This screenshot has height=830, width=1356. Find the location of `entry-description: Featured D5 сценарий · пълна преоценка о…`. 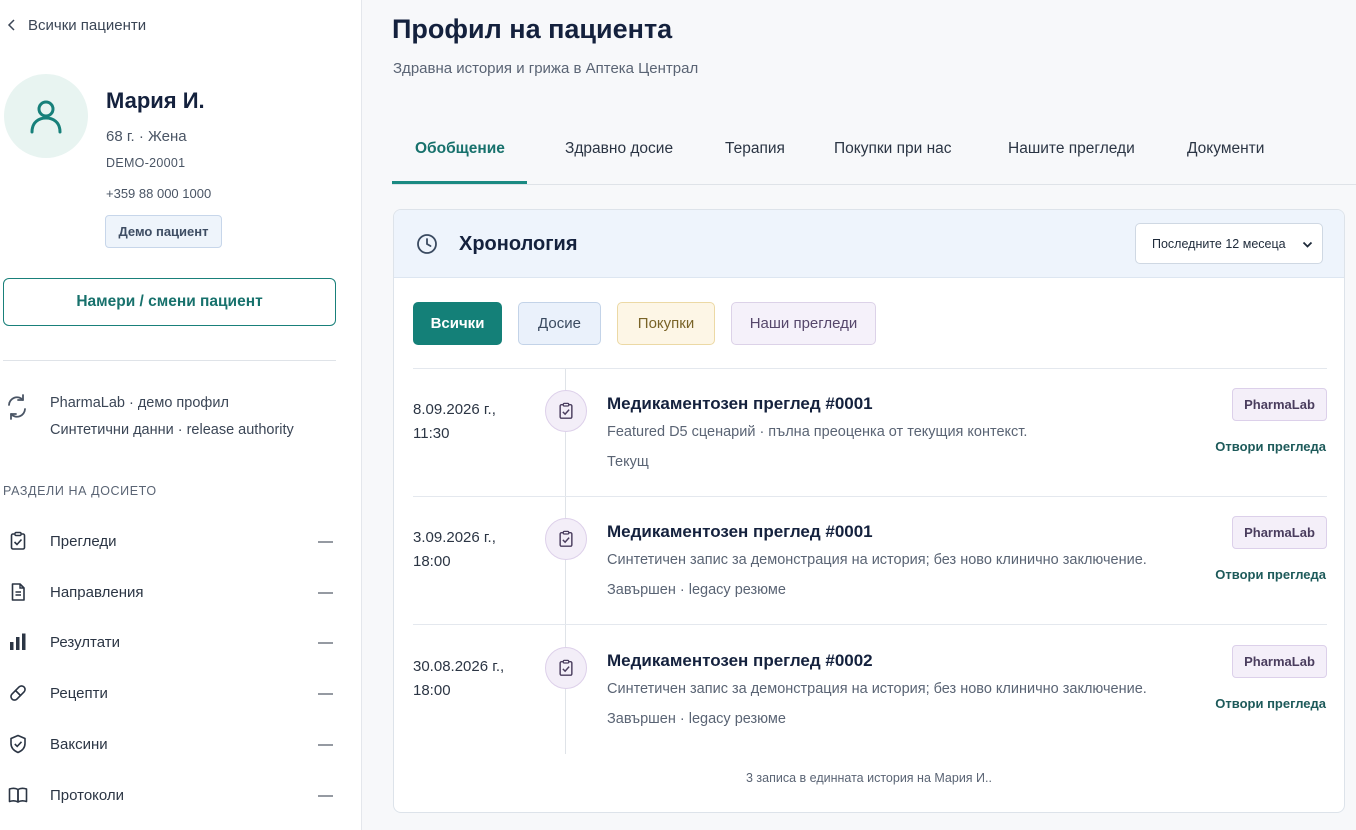

entry-description: Featured D5 сценарий · пълна преоценка о… is located at coordinates (817, 432).